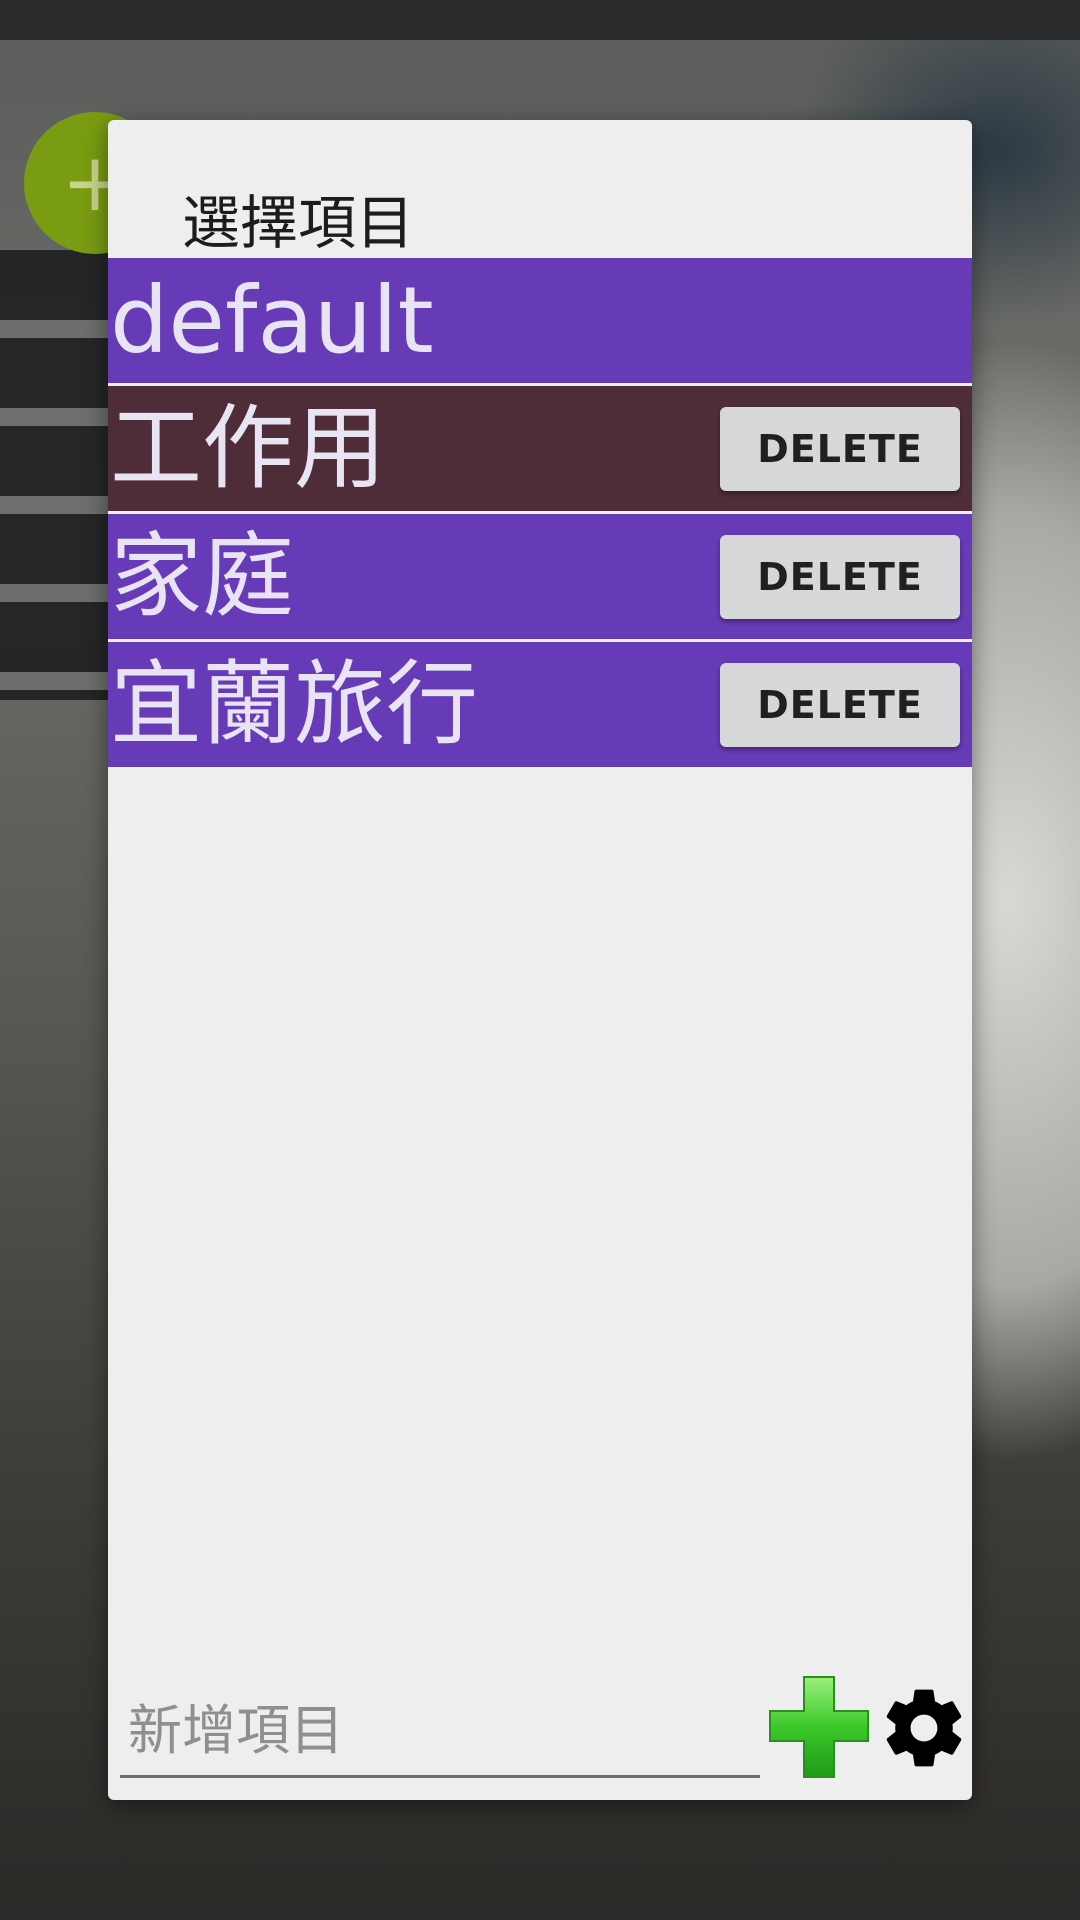 This screenshot has width=1080, height=1920. Describe the element at coordinates (202, 576) in the screenshot. I see `list-item-label: 家庭` at that location.